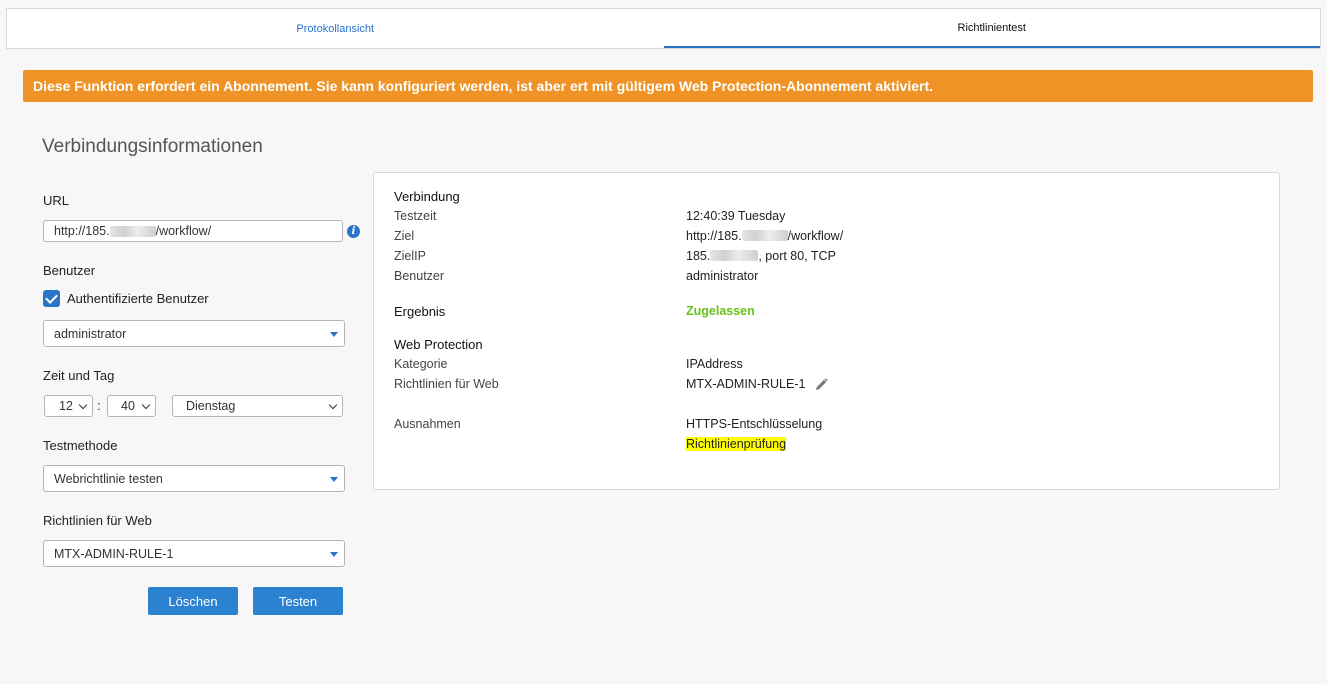 Image resolution: width=1327 pixels, height=684 pixels. I want to click on web-policy-result-value: MTX-ADMIN-RULE-1, so click(746, 384).